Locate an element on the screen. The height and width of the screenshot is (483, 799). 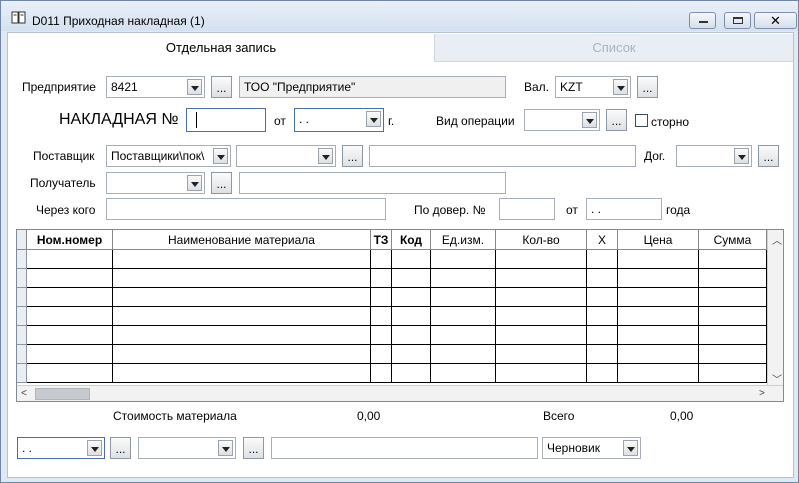
invoice-date-picker: . . is located at coordinates (339, 120).